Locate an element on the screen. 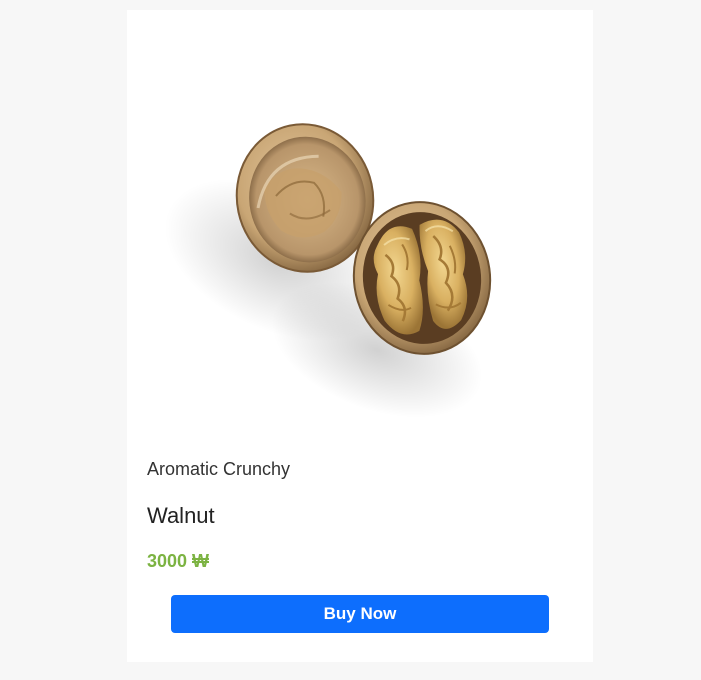  product-price: 3000 ₩ is located at coordinates (178, 561).